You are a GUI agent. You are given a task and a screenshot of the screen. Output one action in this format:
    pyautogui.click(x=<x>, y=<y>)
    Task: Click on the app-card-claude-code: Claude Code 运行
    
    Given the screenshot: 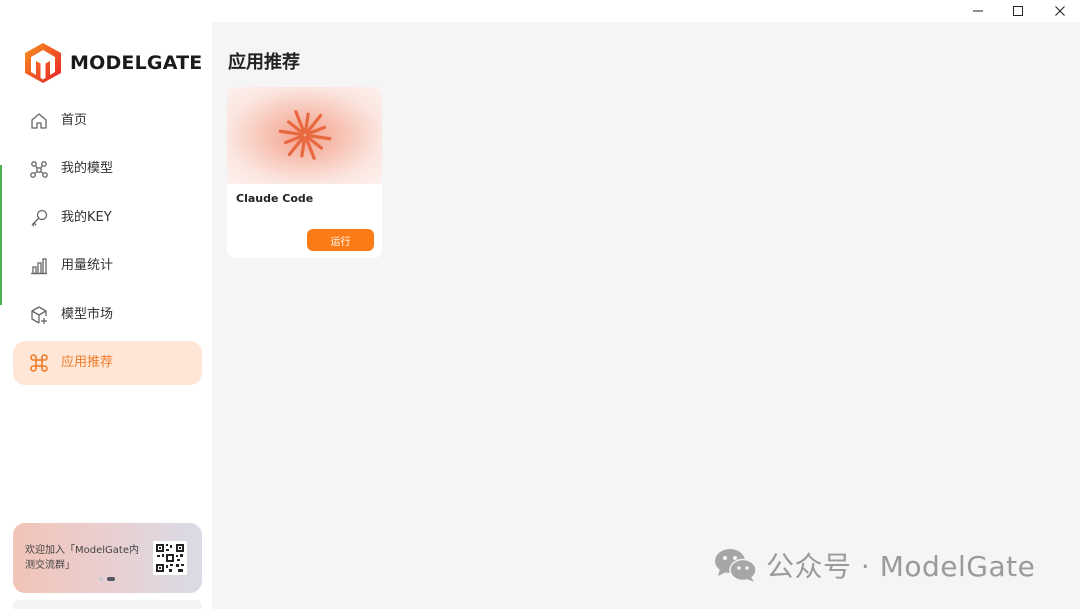 What is the action you would take?
    pyautogui.click(x=304, y=172)
    